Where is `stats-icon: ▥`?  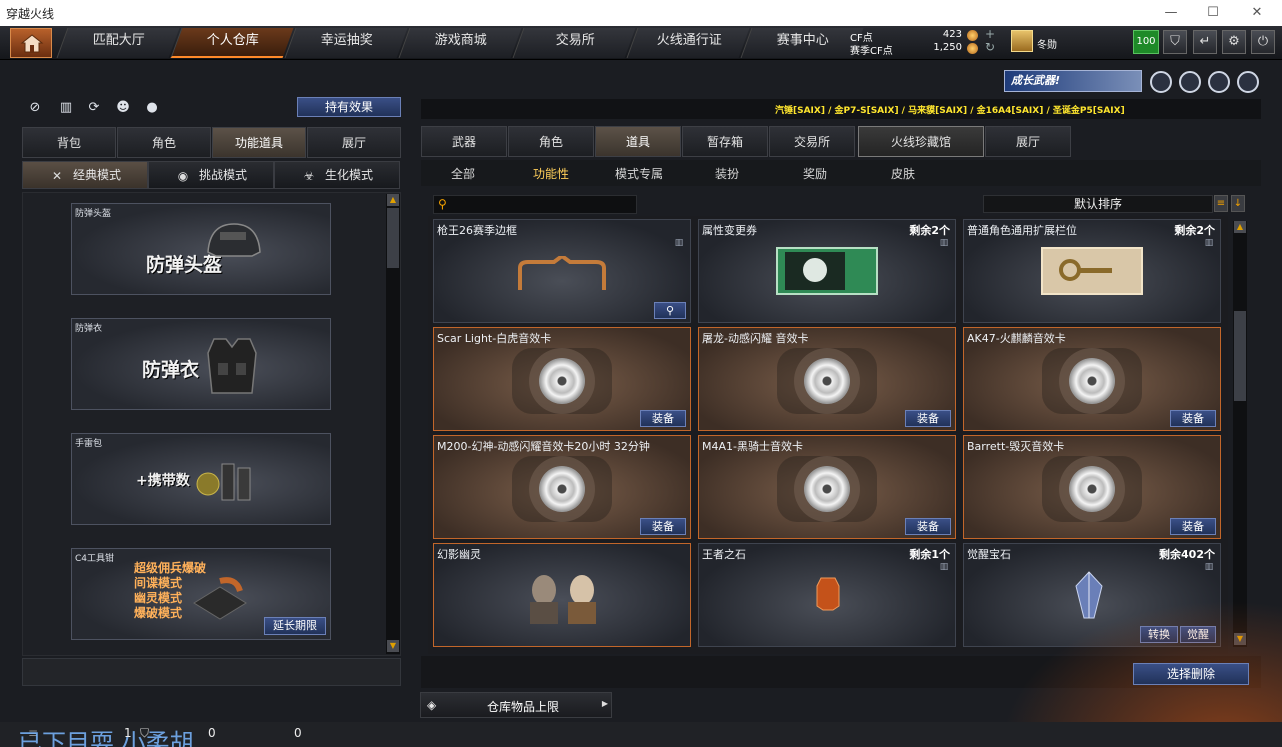 stats-icon: ▥ is located at coordinates (66, 108).